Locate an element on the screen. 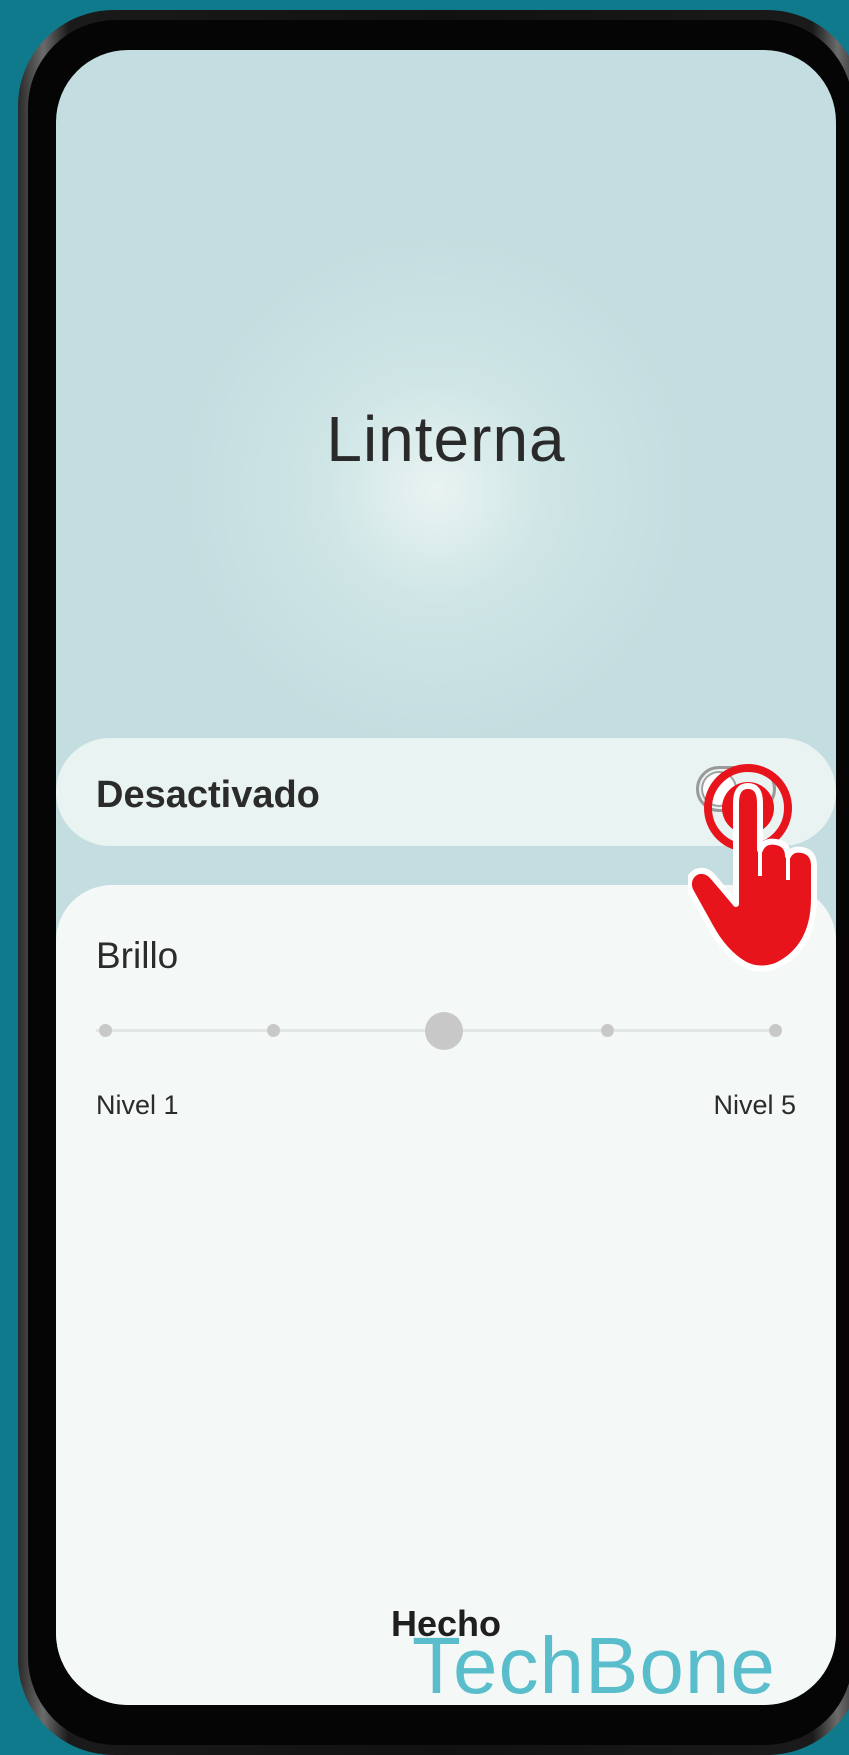  brightness-slider is located at coordinates (439, 1031).